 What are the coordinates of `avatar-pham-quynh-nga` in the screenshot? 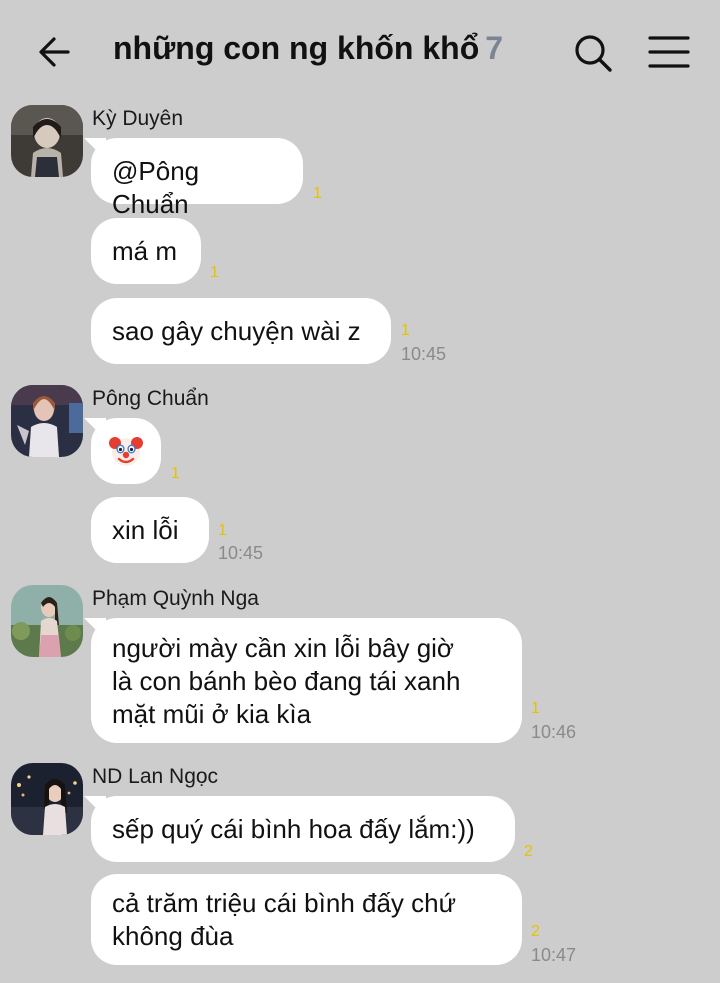 It's located at (47, 621).